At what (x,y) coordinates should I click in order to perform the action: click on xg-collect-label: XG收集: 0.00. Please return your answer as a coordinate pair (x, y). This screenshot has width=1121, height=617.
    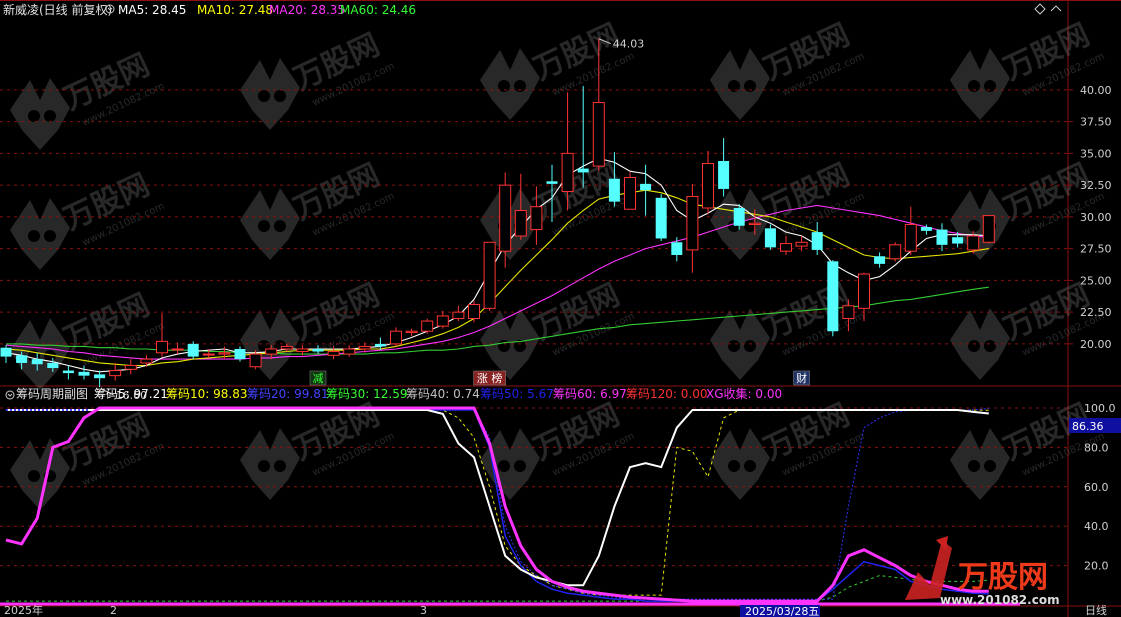
    Looking at the image, I should click on (744, 393).